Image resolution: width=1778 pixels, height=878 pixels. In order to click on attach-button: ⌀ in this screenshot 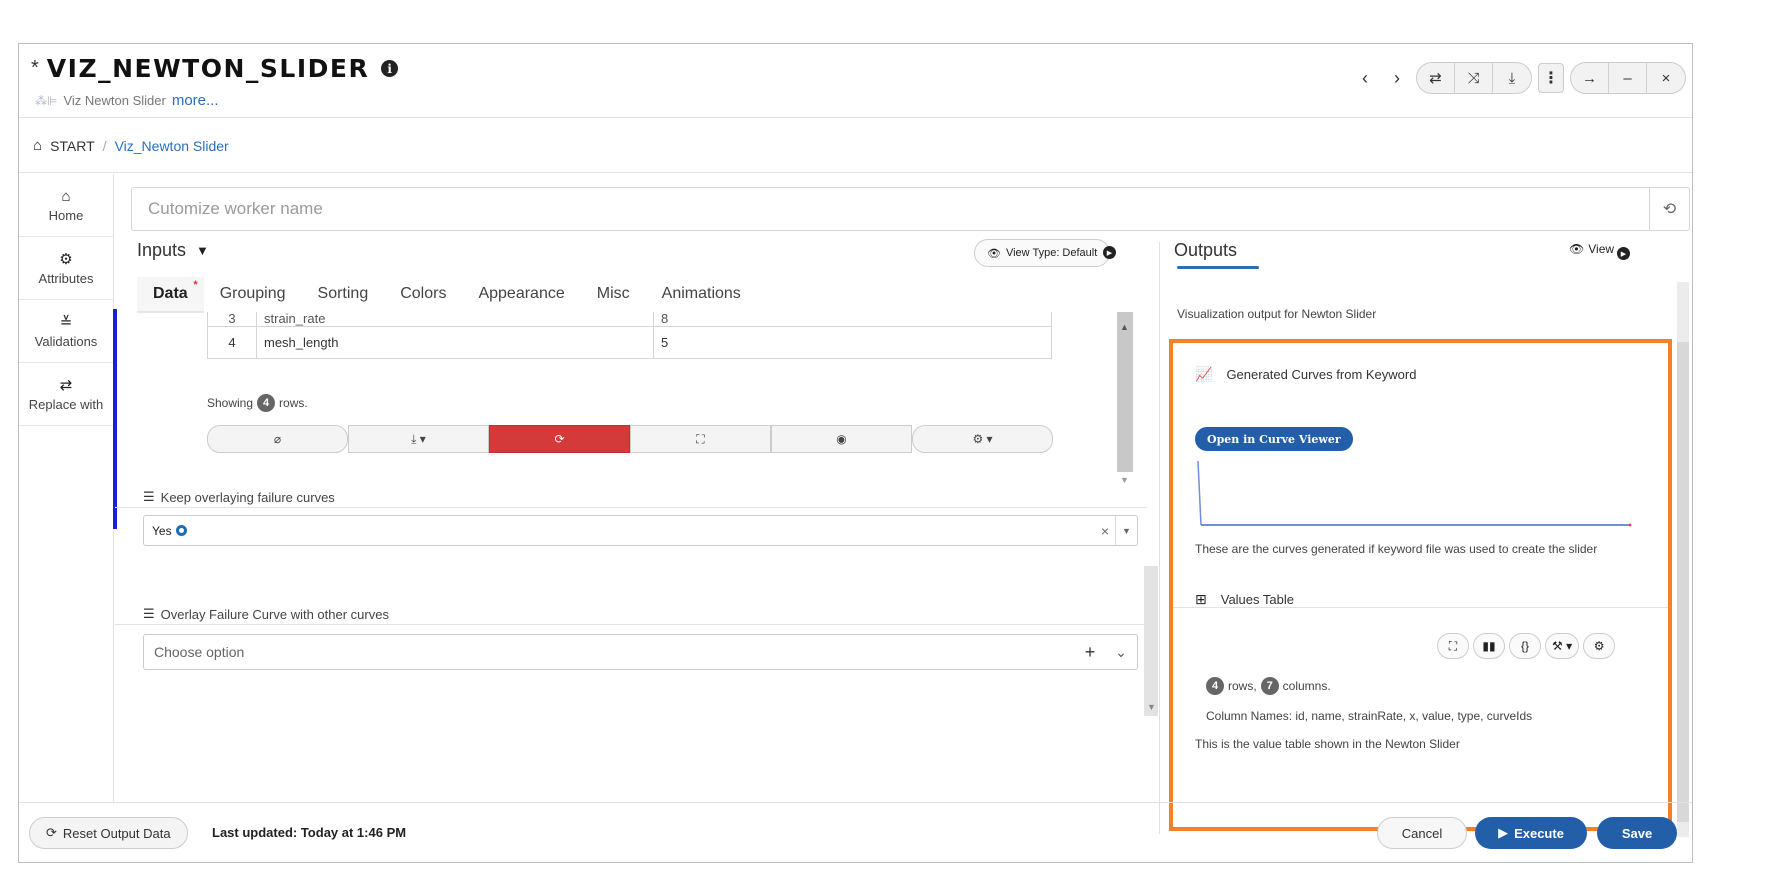, I will do `click(277, 439)`.